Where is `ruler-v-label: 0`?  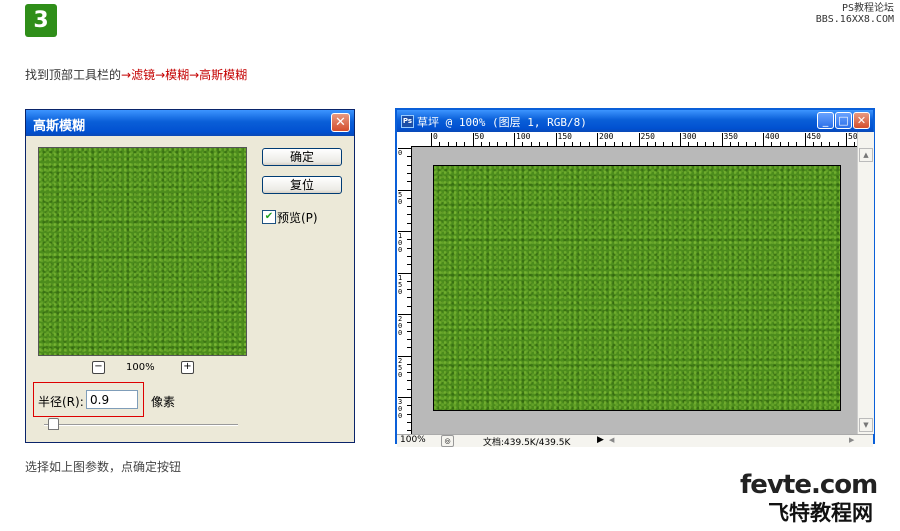 ruler-v-label: 0 is located at coordinates (400, 153).